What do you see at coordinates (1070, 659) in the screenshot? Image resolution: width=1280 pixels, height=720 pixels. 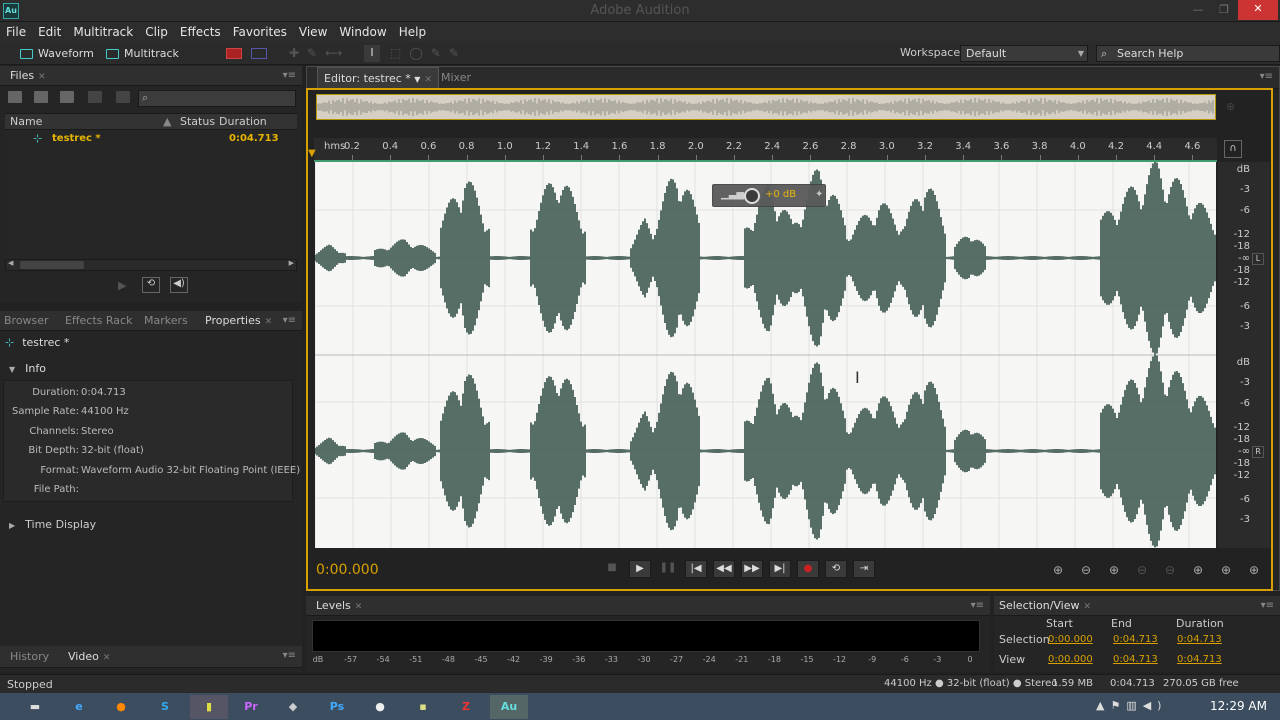 I see `view-start: 0:00.000` at bounding box center [1070, 659].